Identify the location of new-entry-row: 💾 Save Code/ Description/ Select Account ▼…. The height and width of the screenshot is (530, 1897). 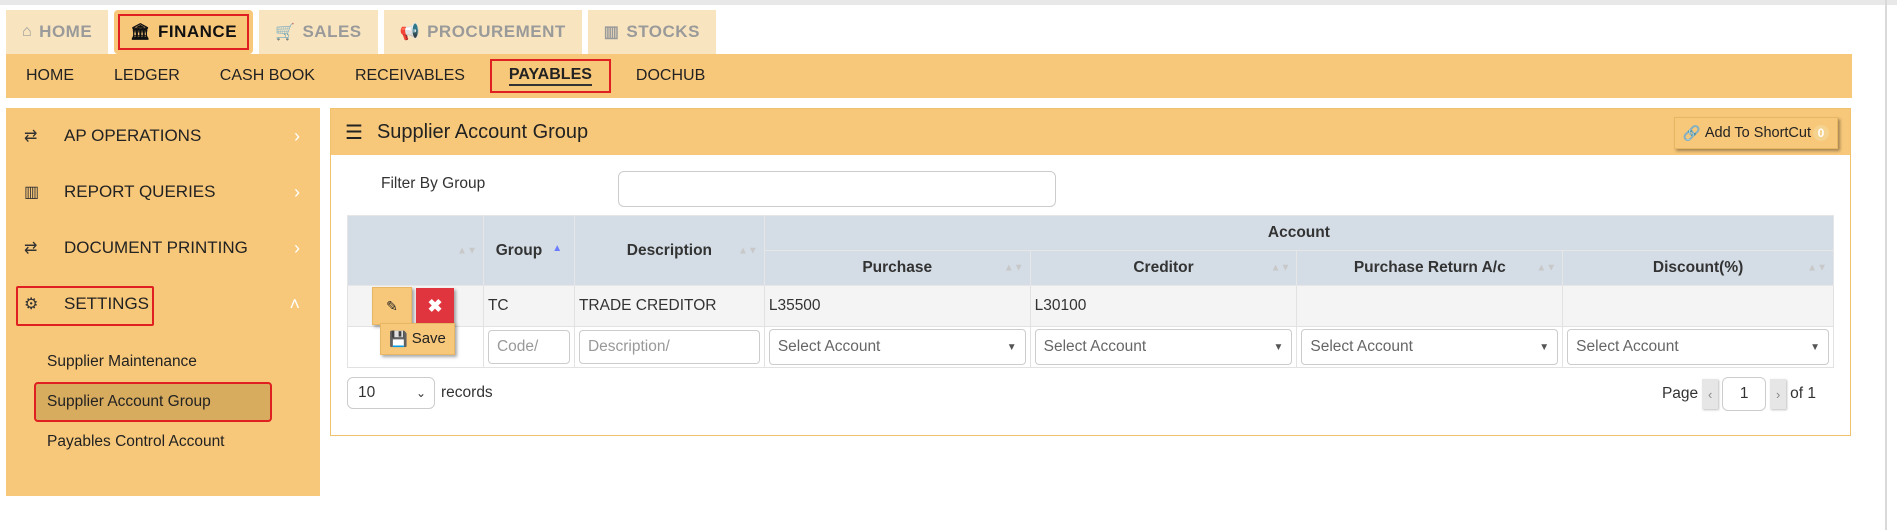
(1090, 345).